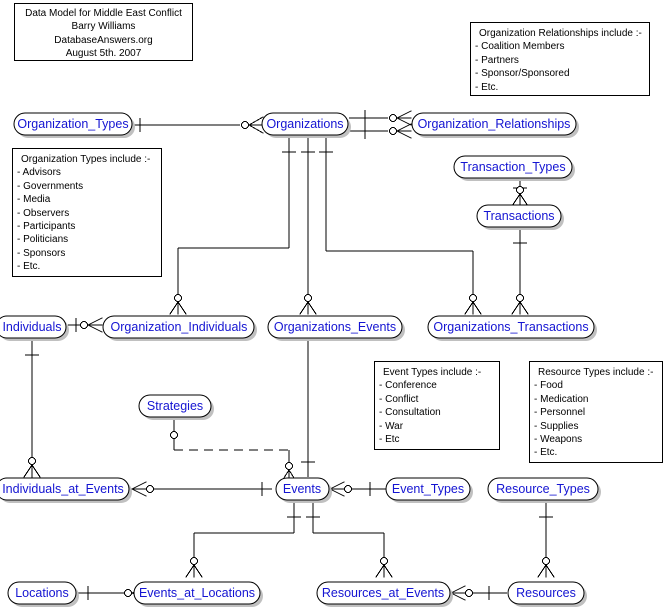 The width and height of the screenshot is (665, 613). I want to click on entity-organizations-transactions: Organizations_Transactions, so click(512, 328).